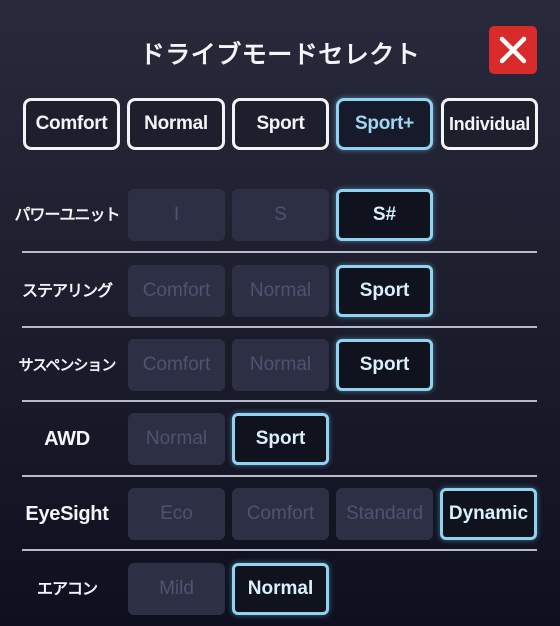 The width and height of the screenshot is (560, 626). Describe the element at coordinates (67, 514) in the screenshot. I see `setting-label: EyeSight` at that location.